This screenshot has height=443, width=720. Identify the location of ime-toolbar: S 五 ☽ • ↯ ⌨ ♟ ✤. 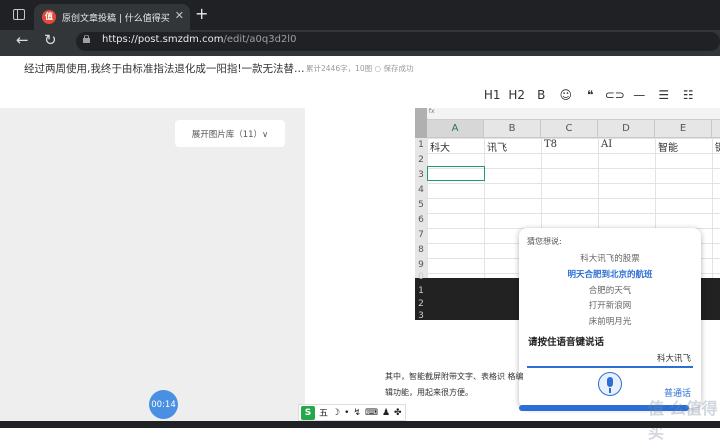
(352, 412).